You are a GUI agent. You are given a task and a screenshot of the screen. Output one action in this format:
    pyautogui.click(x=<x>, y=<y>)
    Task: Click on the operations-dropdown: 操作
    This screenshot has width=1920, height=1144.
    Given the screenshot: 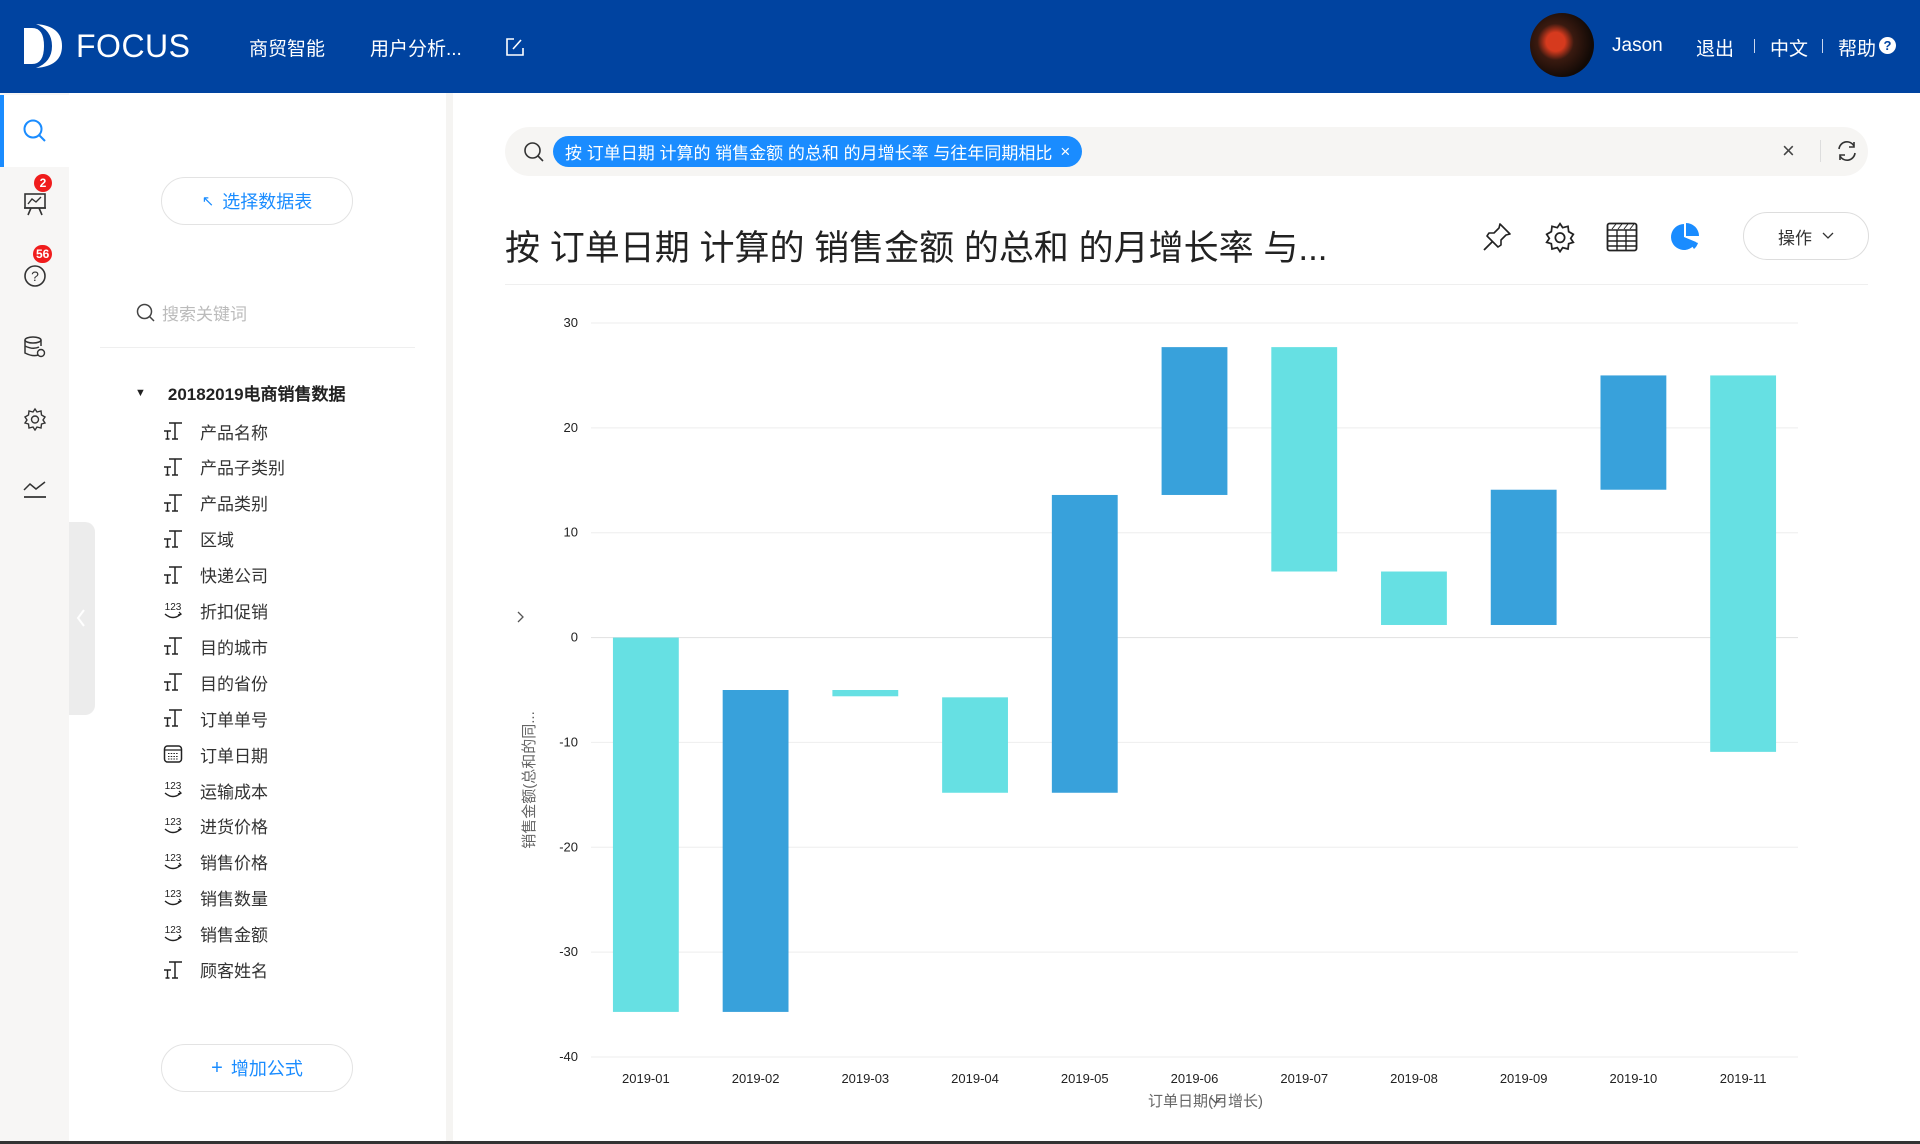 What is the action you would take?
    pyautogui.click(x=1806, y=236)
    